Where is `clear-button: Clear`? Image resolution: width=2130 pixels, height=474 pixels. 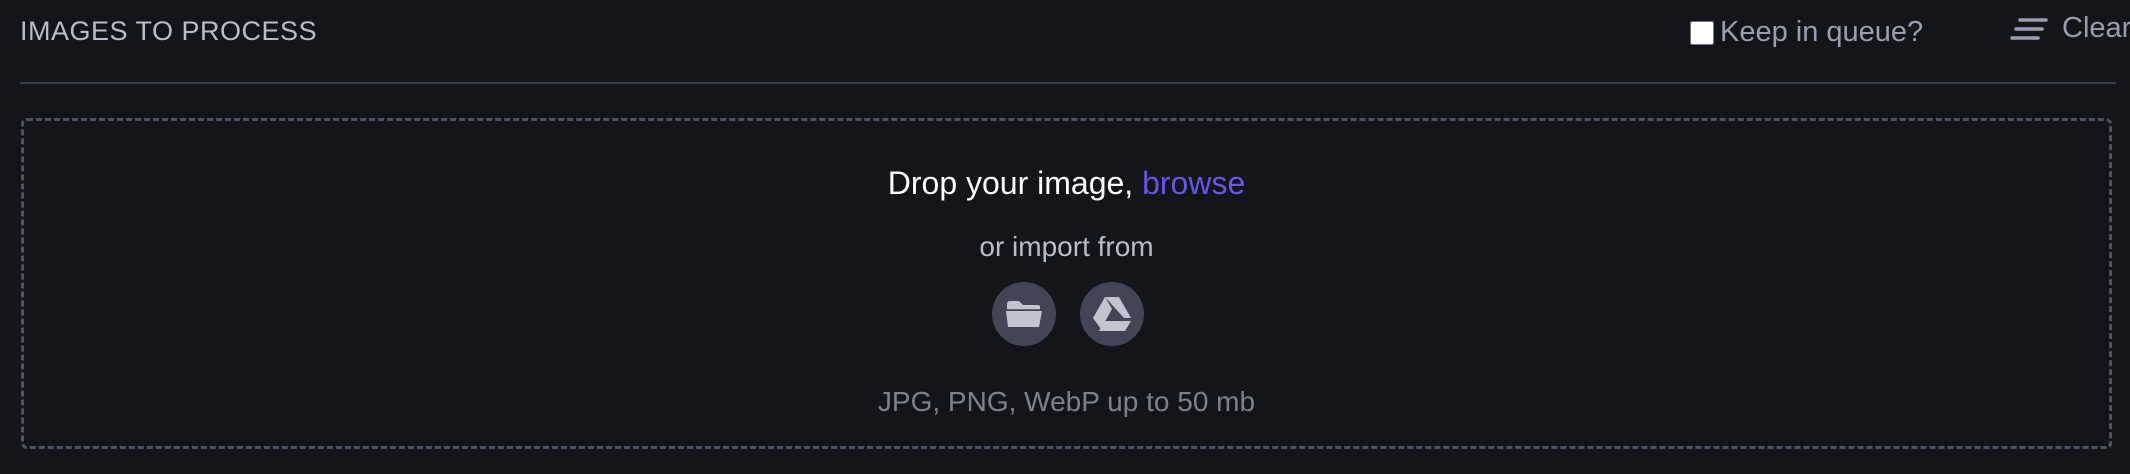 clear-button: Clear is located at coordinates (2070, 28).